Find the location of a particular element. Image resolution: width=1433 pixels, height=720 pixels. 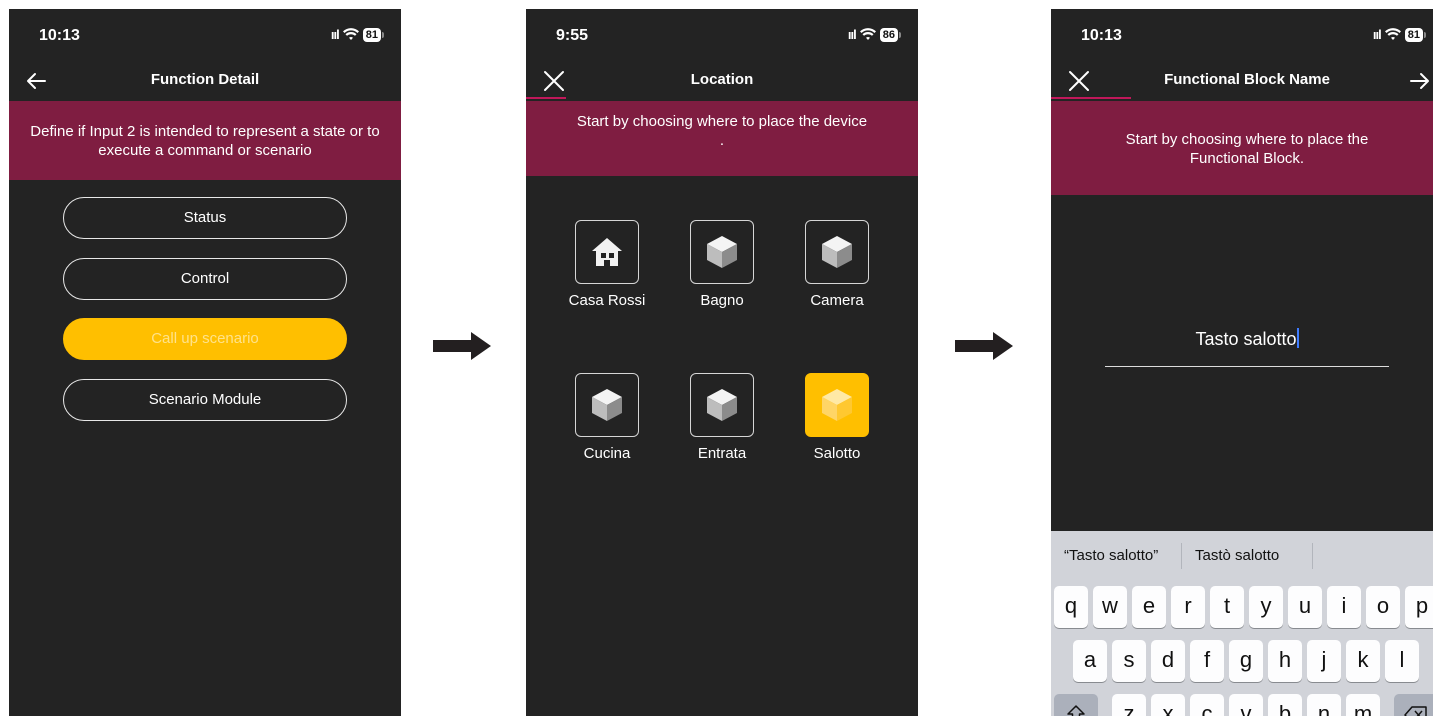

location-salotto: Salotto is located at coordinates (837, 417).